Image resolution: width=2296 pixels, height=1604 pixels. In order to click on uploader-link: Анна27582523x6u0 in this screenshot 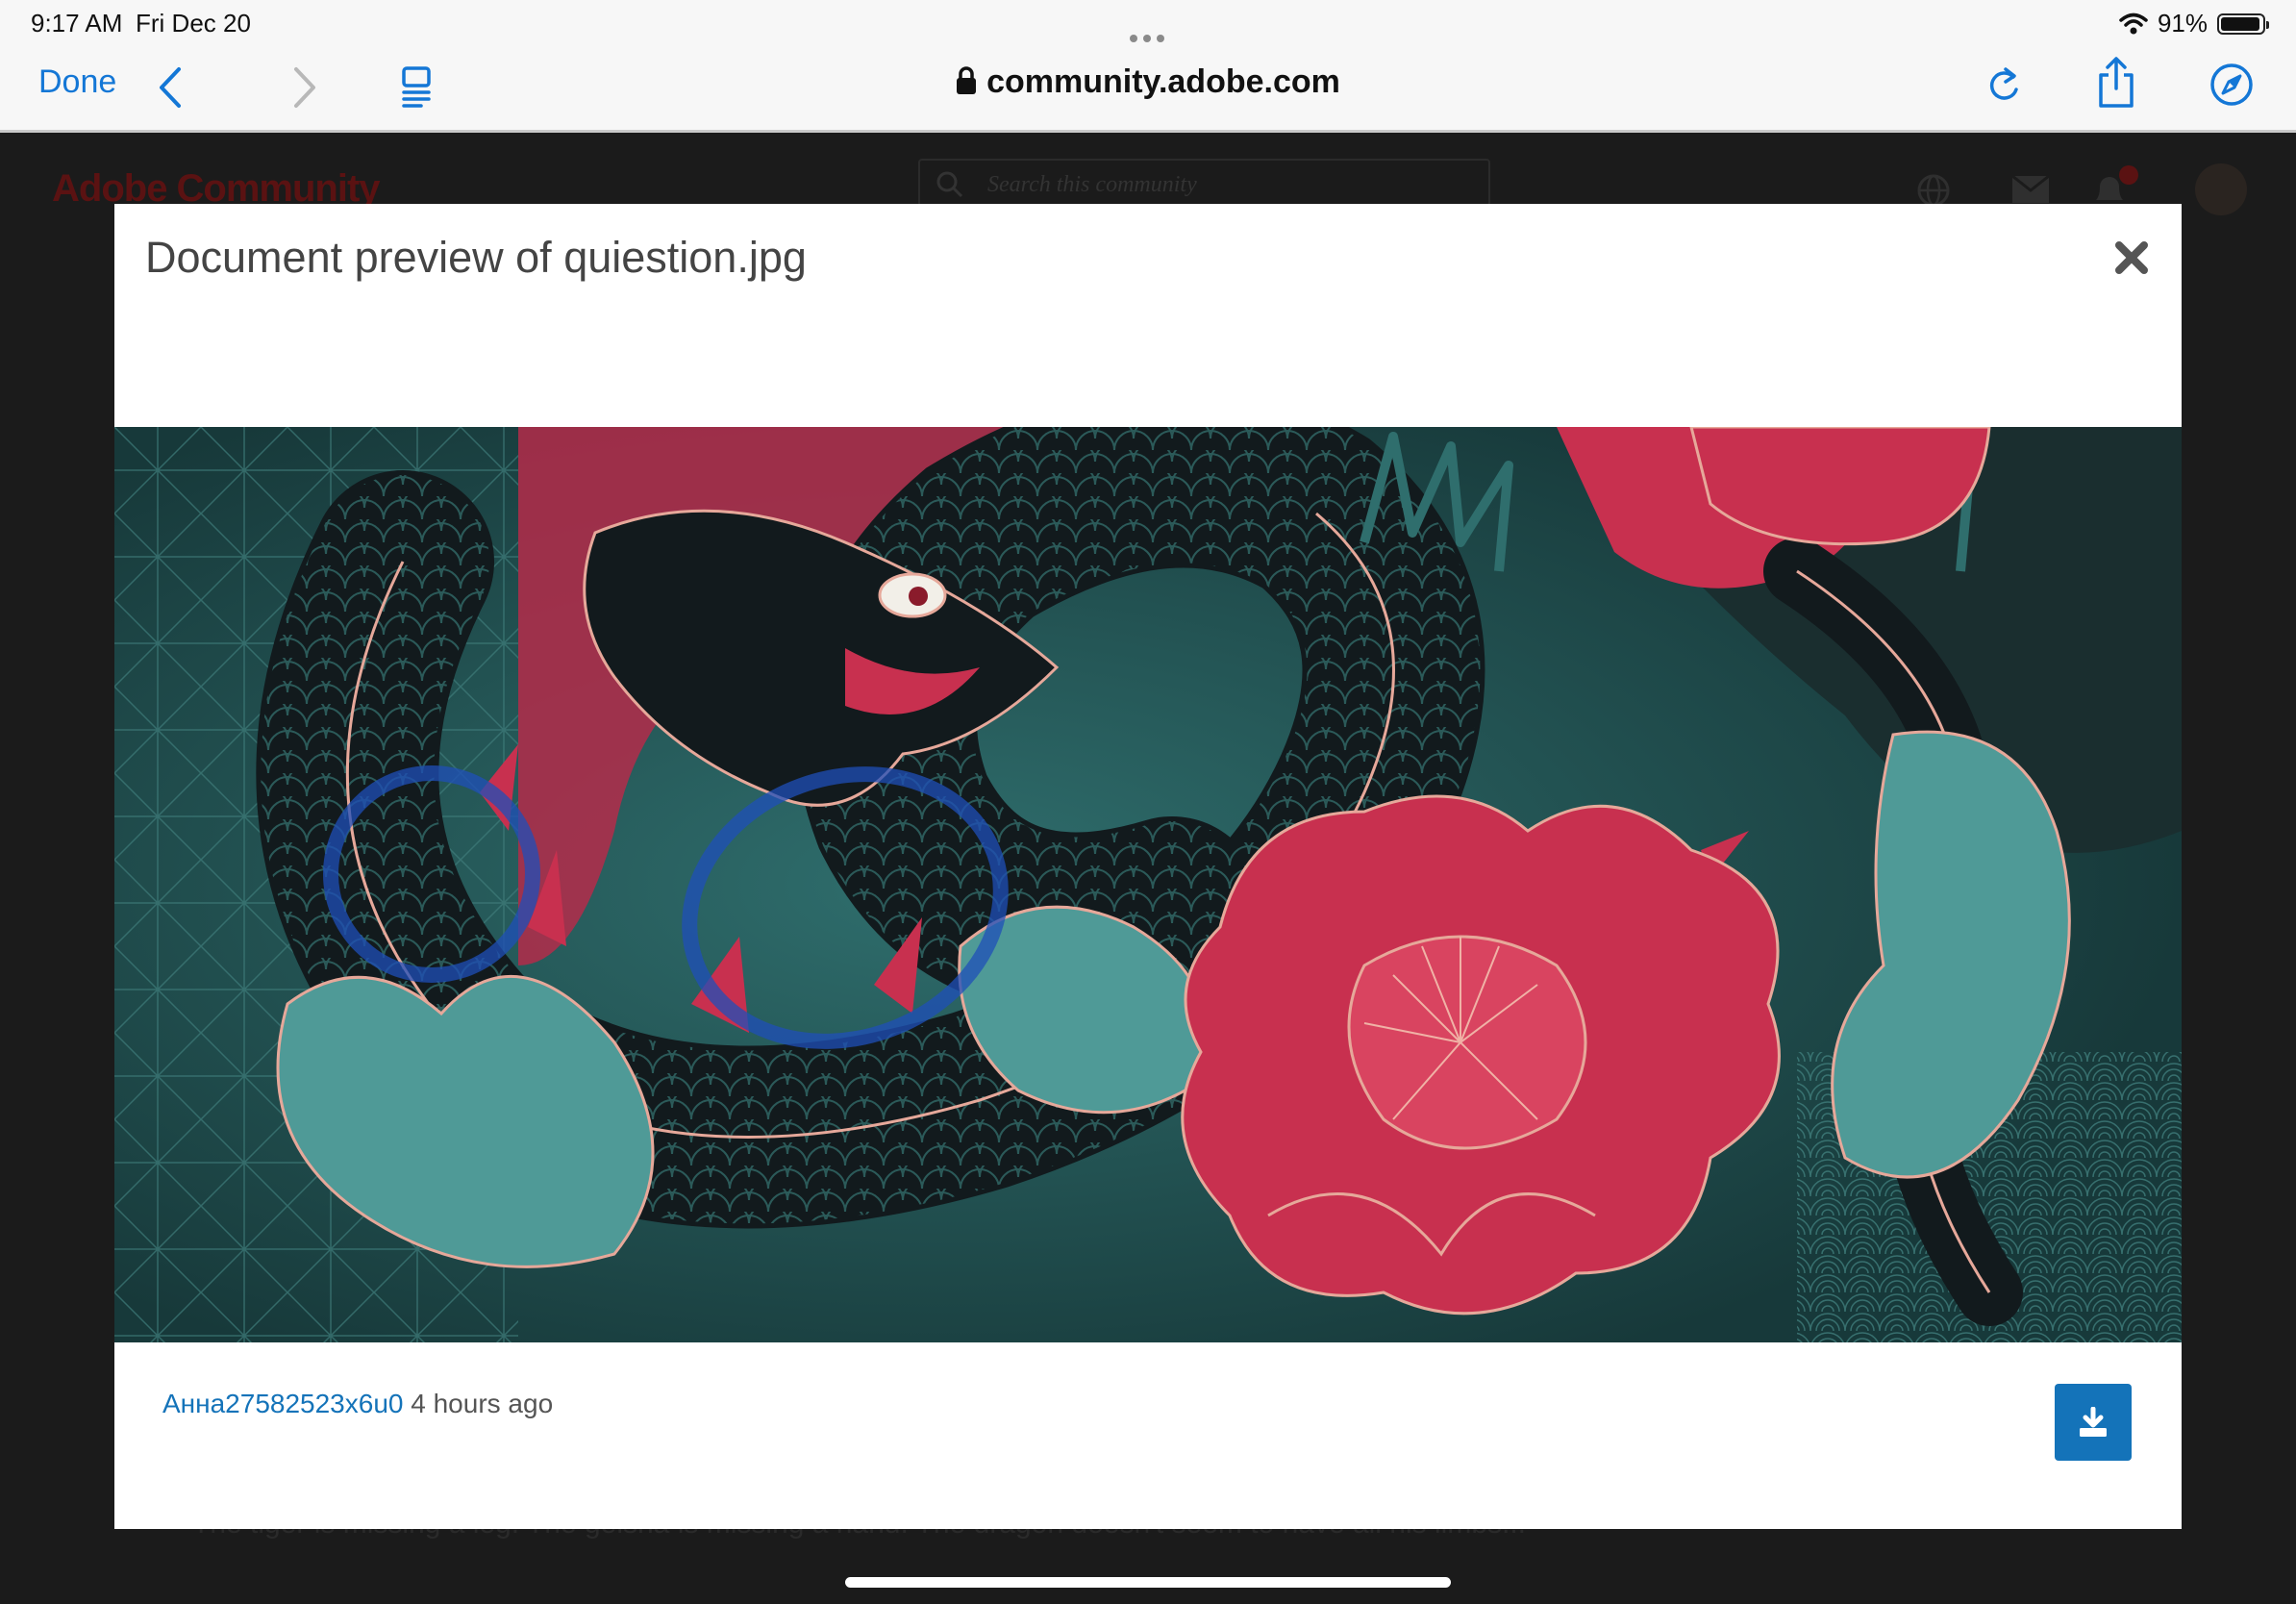, I will do `click(282, 1403)`.